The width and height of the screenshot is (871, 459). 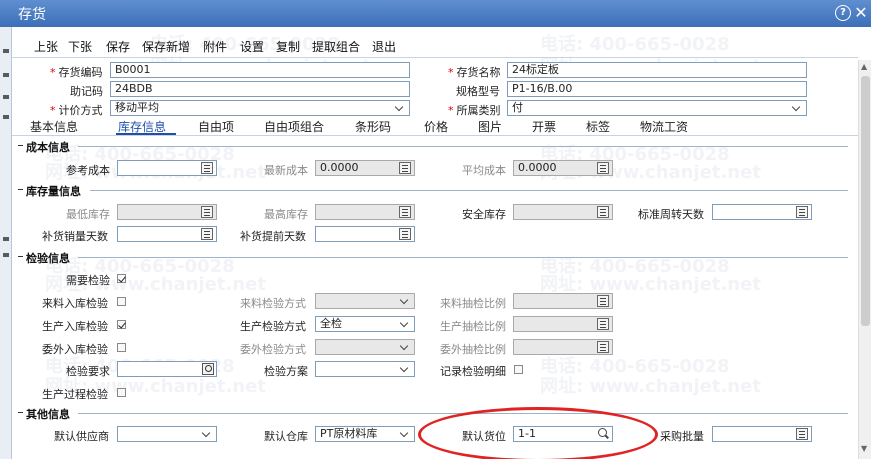 I want to click on watermark: 网址: www.chanjet.net, so click(x=650, y=386).